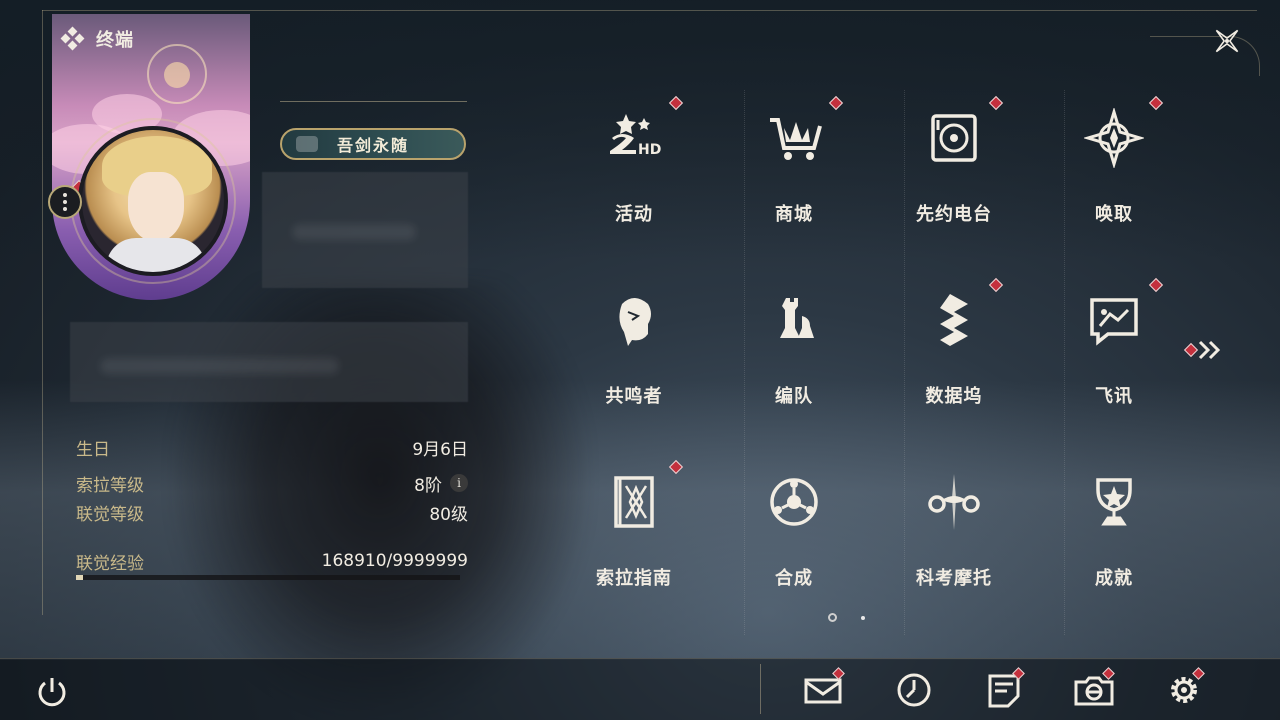 The height and width of the screenshot is (720, 1280). I want to click on synthesis-icon, so click(794, 502).